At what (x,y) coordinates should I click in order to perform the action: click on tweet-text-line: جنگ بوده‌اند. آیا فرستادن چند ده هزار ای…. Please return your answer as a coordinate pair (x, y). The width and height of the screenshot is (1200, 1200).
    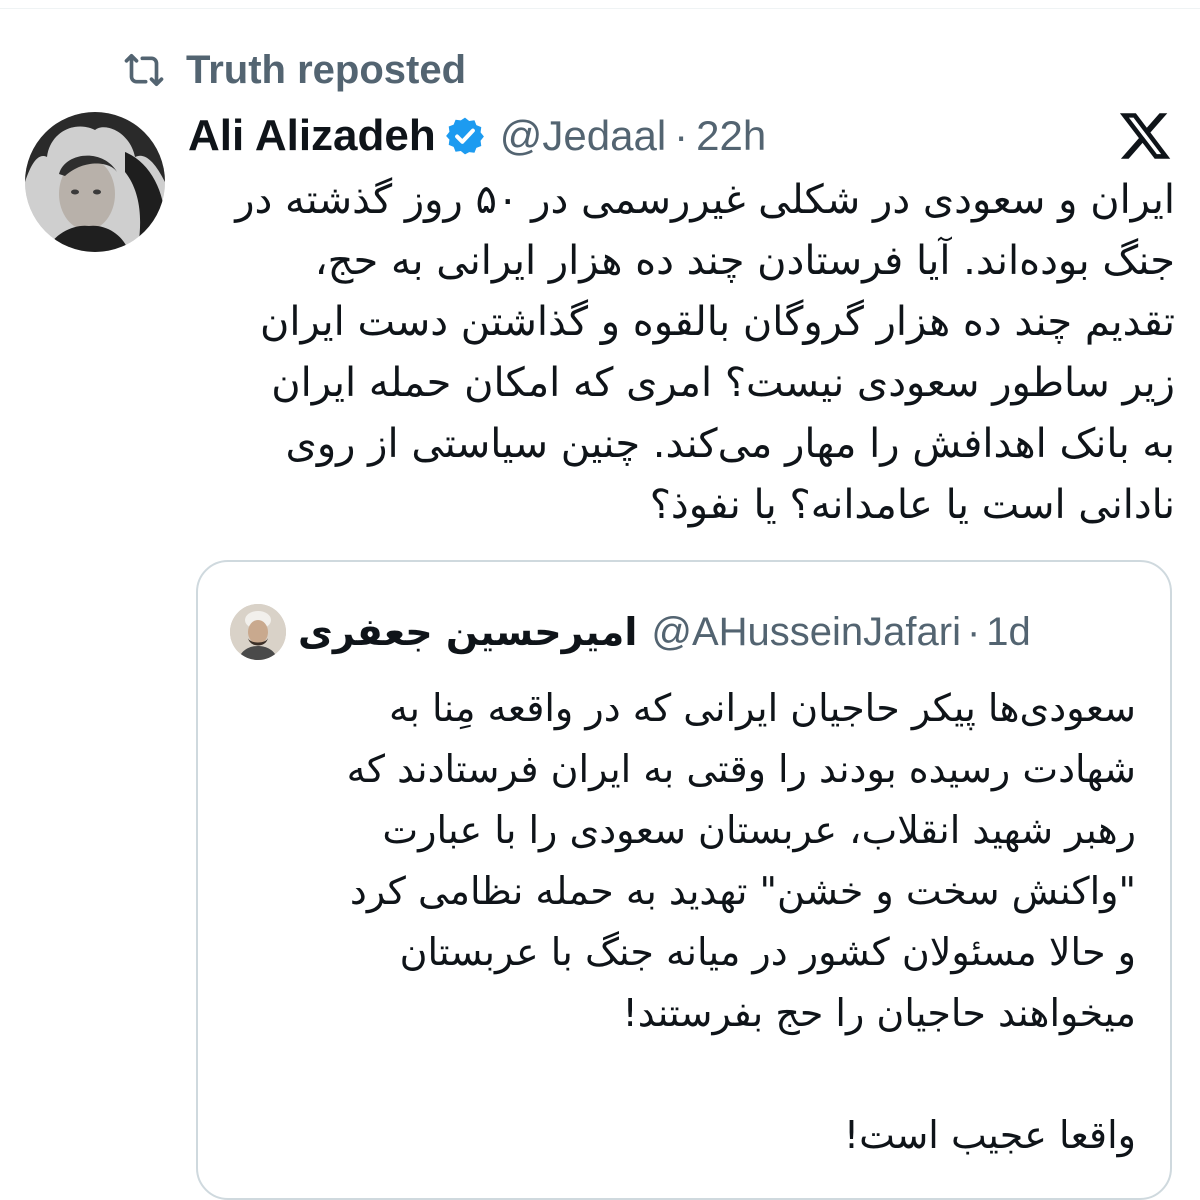
    Looking at the image, I should click on (744, 261).